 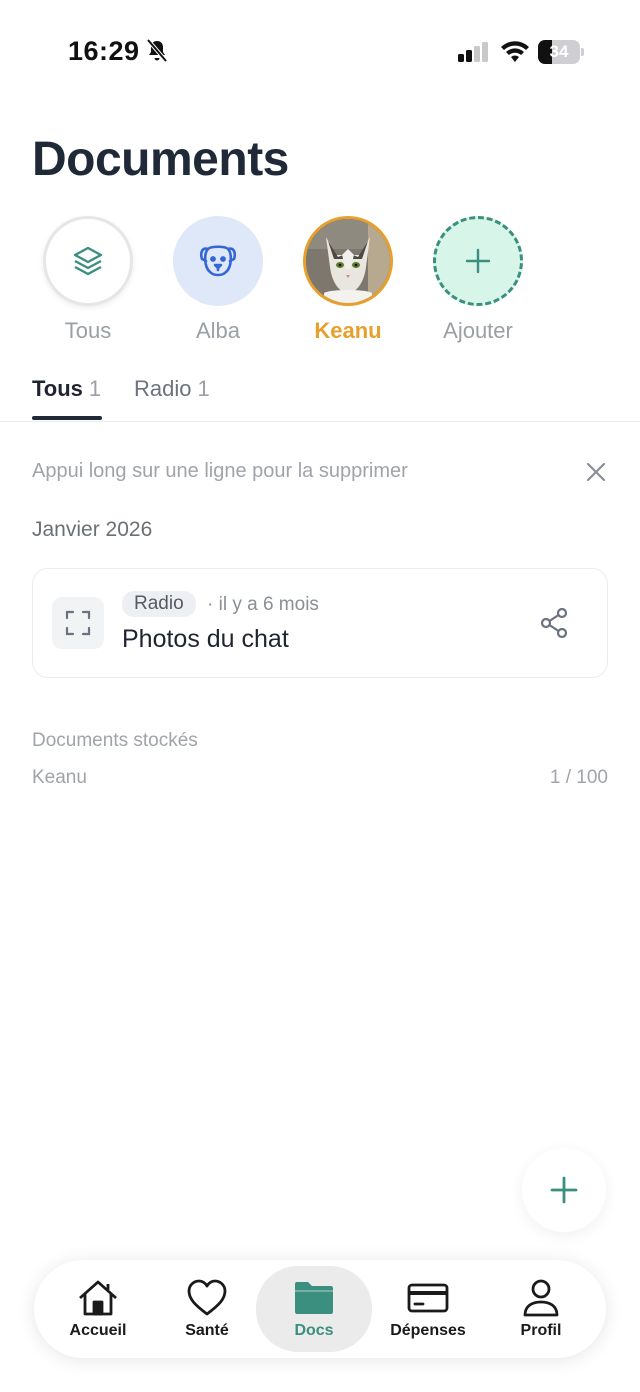 I want to click on pet-filter-alba: Alba, so click(x=218, y=280).